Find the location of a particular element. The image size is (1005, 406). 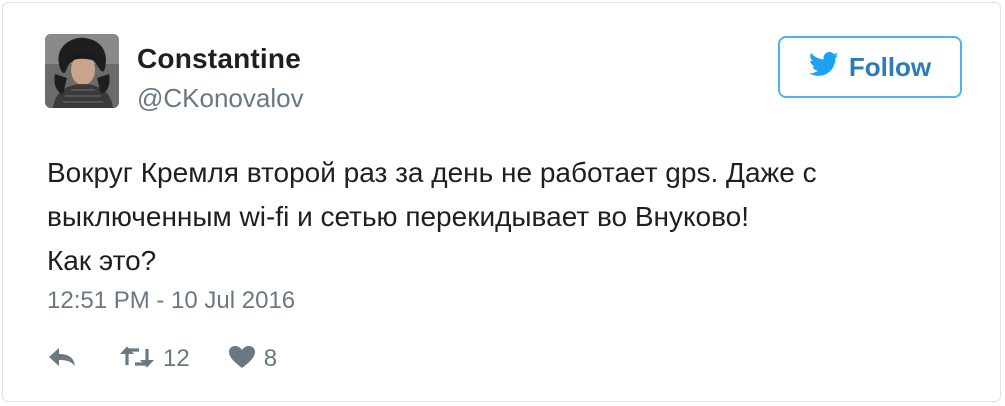

avatar is located at coordinates (82, 71).